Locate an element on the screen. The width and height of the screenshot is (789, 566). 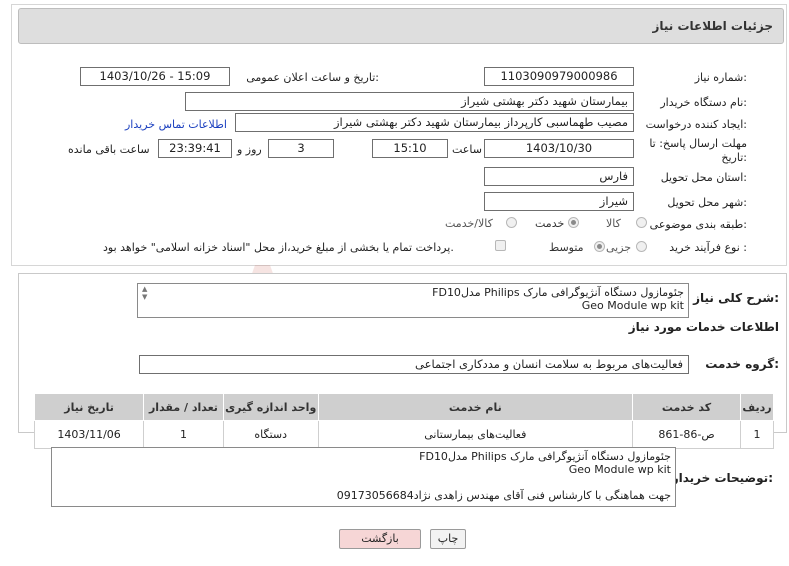
buyer-notes-line-2: Geo Module wp kit is located at coordinates (619, 469).